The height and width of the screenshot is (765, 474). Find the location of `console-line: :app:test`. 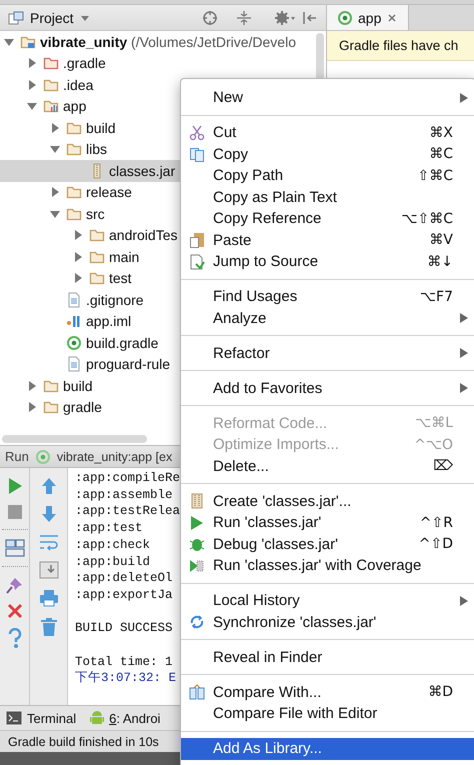

console-line: :app:test is located at coordinates (109, 528).